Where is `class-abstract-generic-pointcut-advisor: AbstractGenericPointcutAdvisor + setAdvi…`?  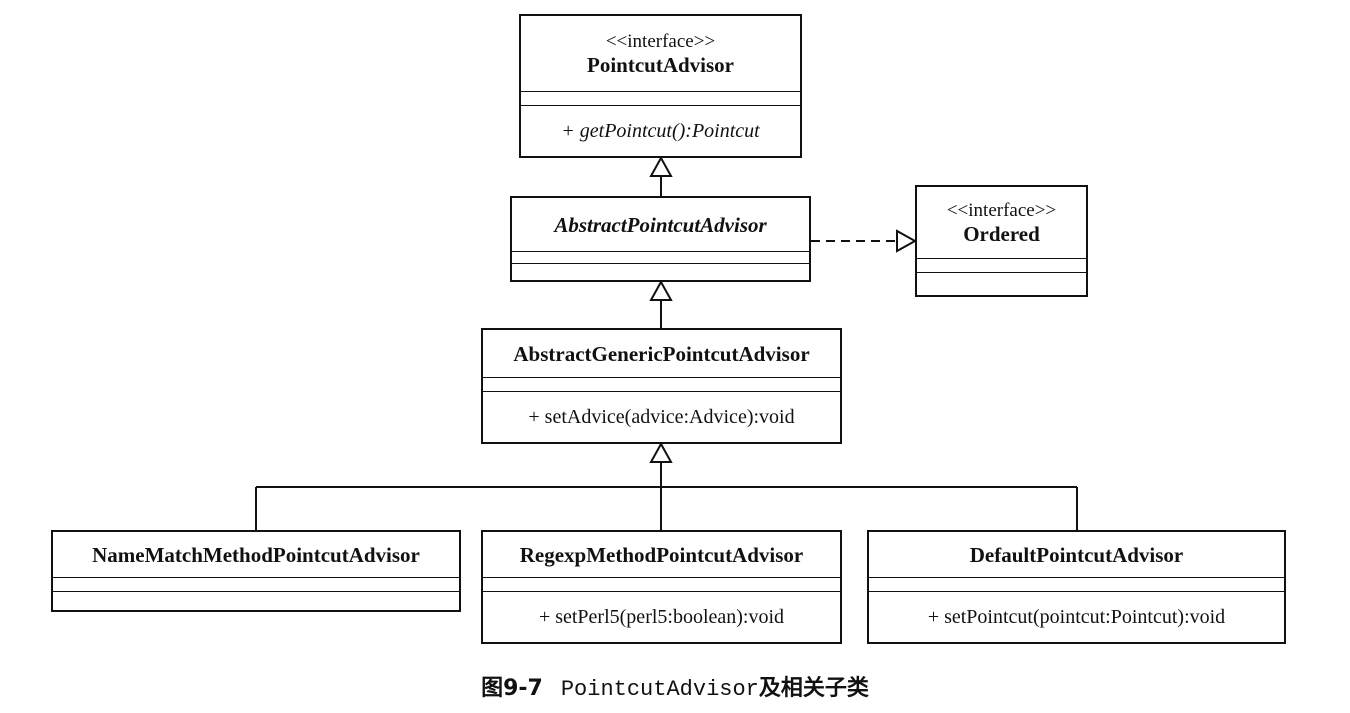 class-abstract-generic-pointcut-advisor: AbstractGenericPointcutAdvisor + setAdvi… is located at coordinates (661, 386).